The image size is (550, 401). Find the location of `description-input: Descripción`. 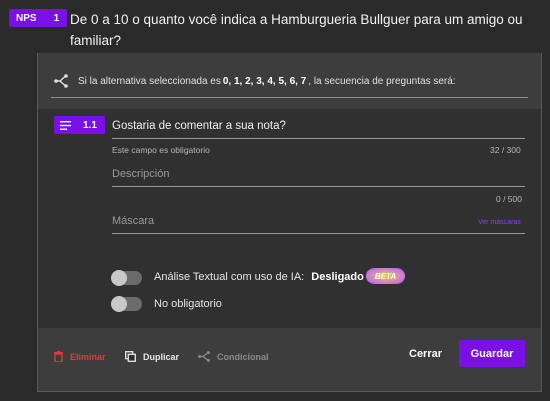

description-input: Descripción is located at coordinates (318, 174).